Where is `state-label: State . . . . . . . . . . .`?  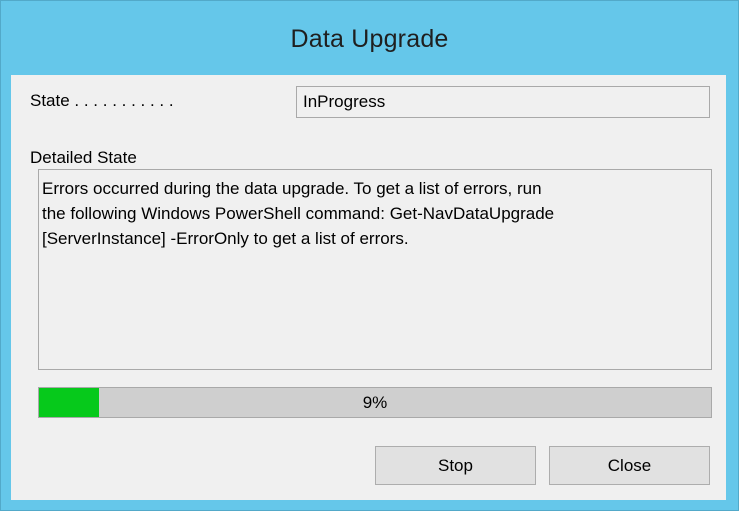 state-label: State . . . . . . . . . . . is located at coordinates (102, 100).